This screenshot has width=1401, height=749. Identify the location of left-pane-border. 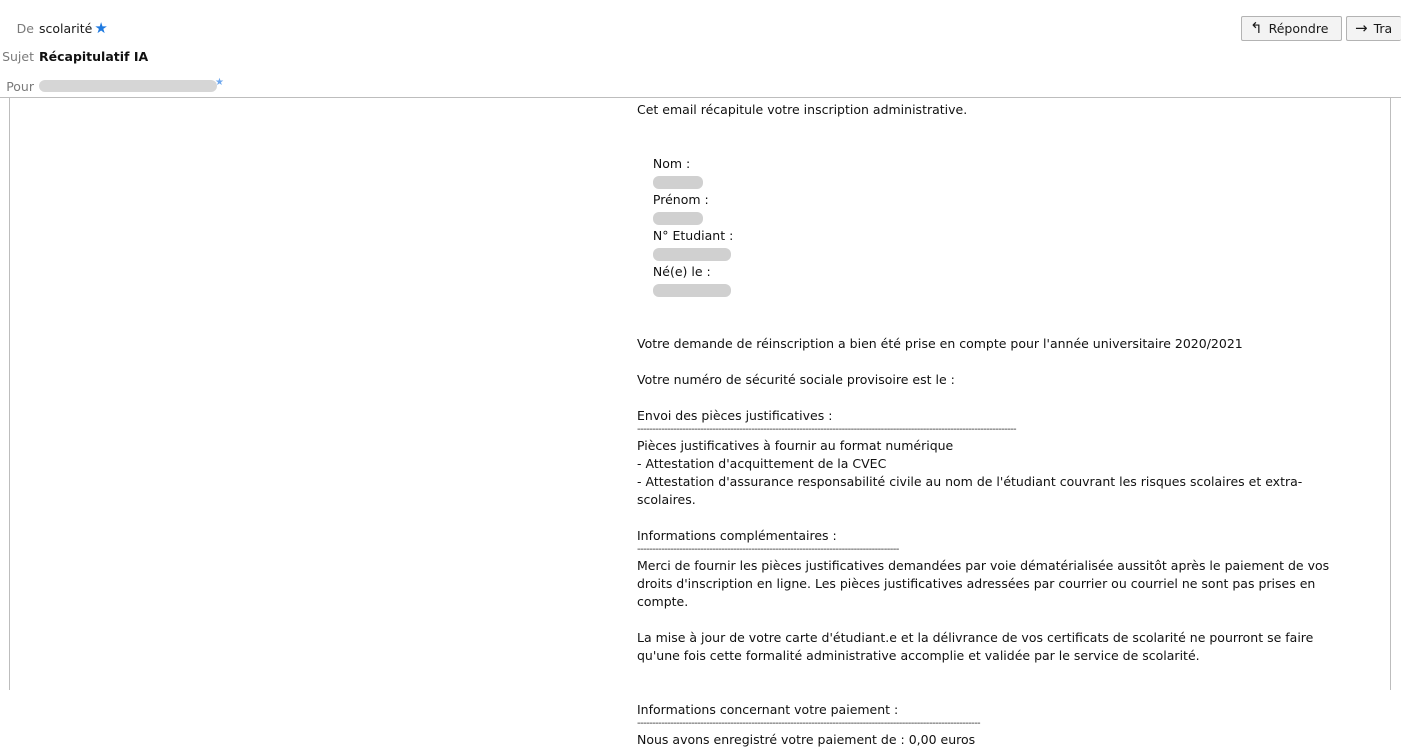
(5, 394).